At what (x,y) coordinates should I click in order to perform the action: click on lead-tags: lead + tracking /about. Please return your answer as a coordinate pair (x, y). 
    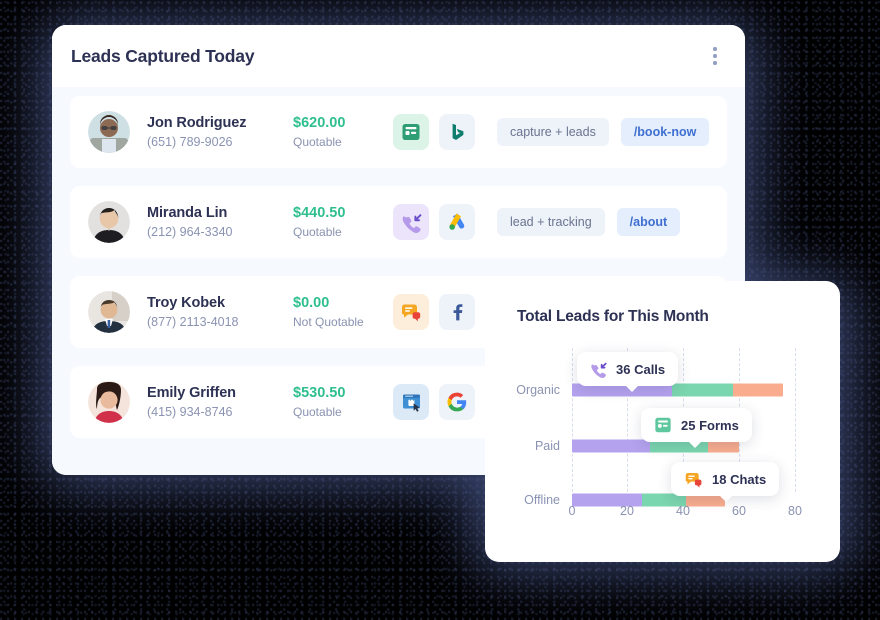
    Looking at the image, I should click on (589, 222).